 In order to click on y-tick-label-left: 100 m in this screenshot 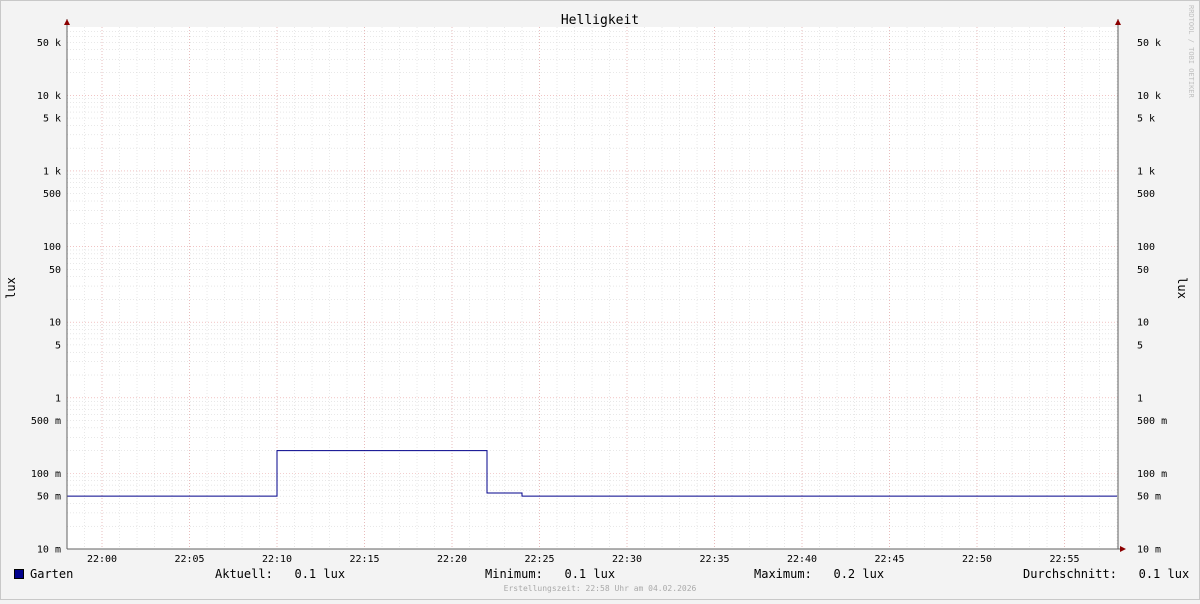, I will do `click(46, 474)`.